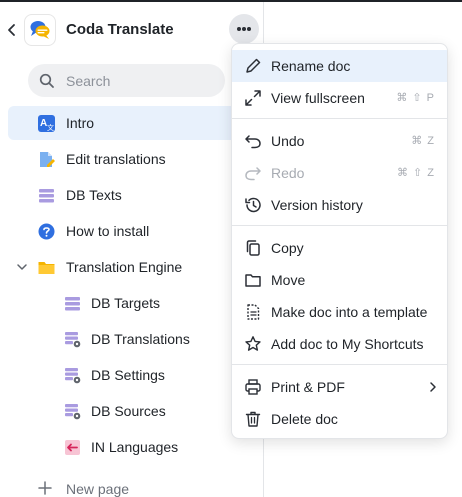  What do you see at coordinates (253, 280) in the screenshot?
I see `folder-outline-icon` at bounding box center [253, 280].